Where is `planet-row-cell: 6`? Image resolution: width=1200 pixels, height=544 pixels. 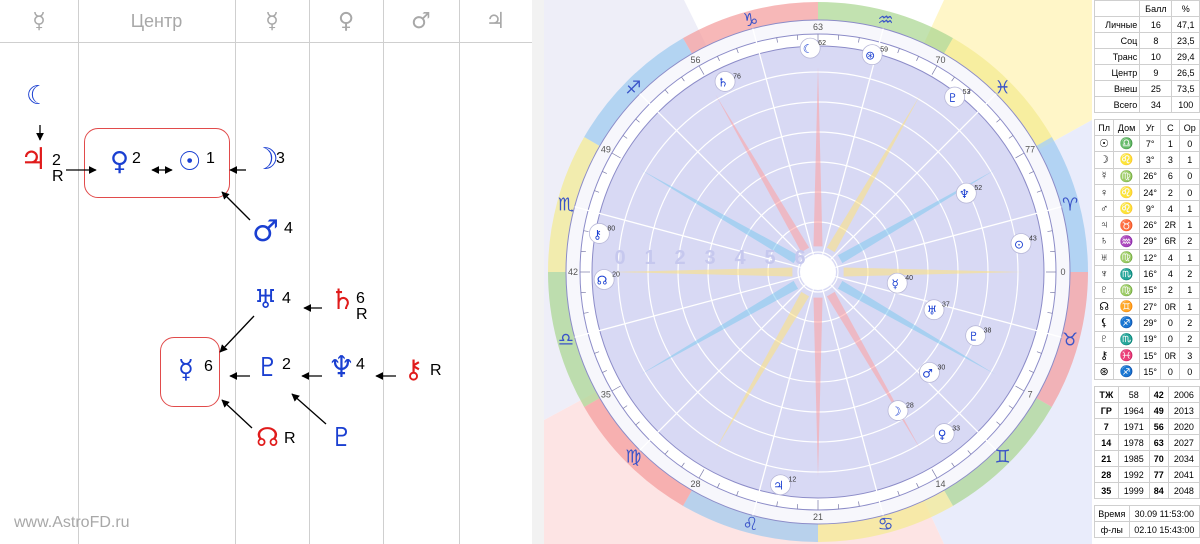 planet-row-cell: 6 is located at coordinates (1170, 176).